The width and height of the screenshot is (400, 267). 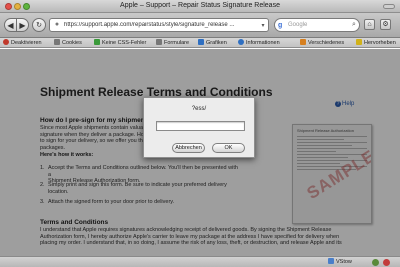 What do you see at coordinates (326, 43) in the screenshot?
I see `bookmark-label: Verschiedenes` at bounding box center [326, 43].